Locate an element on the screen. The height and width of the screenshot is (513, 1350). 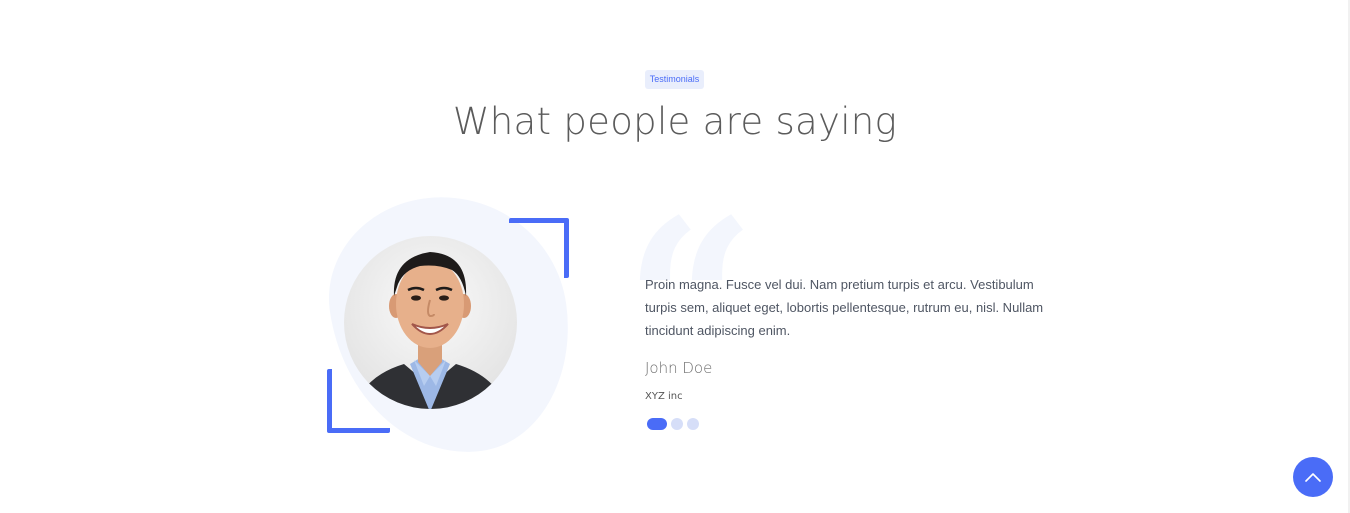
avatar is located at coordinates (430, 322).